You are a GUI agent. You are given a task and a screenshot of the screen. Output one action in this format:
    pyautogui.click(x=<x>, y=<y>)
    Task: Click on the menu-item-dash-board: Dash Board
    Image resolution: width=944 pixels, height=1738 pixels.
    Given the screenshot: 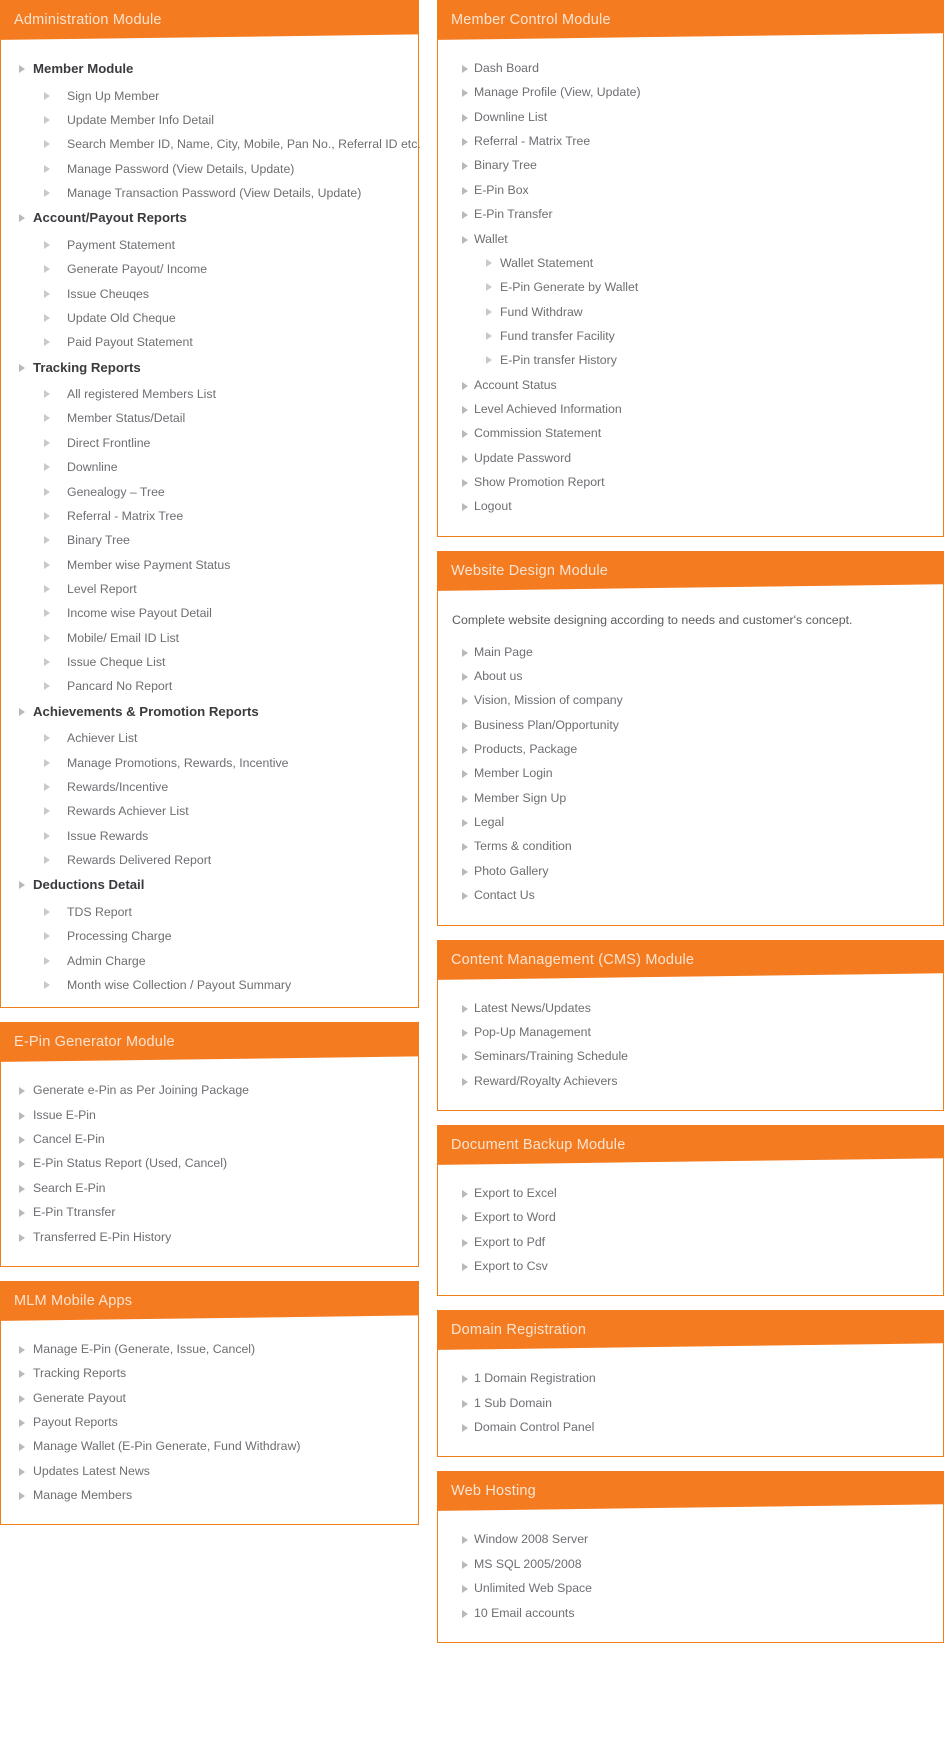 What is the action you would take?
    pyautogui.click(x=690, y=68)
    